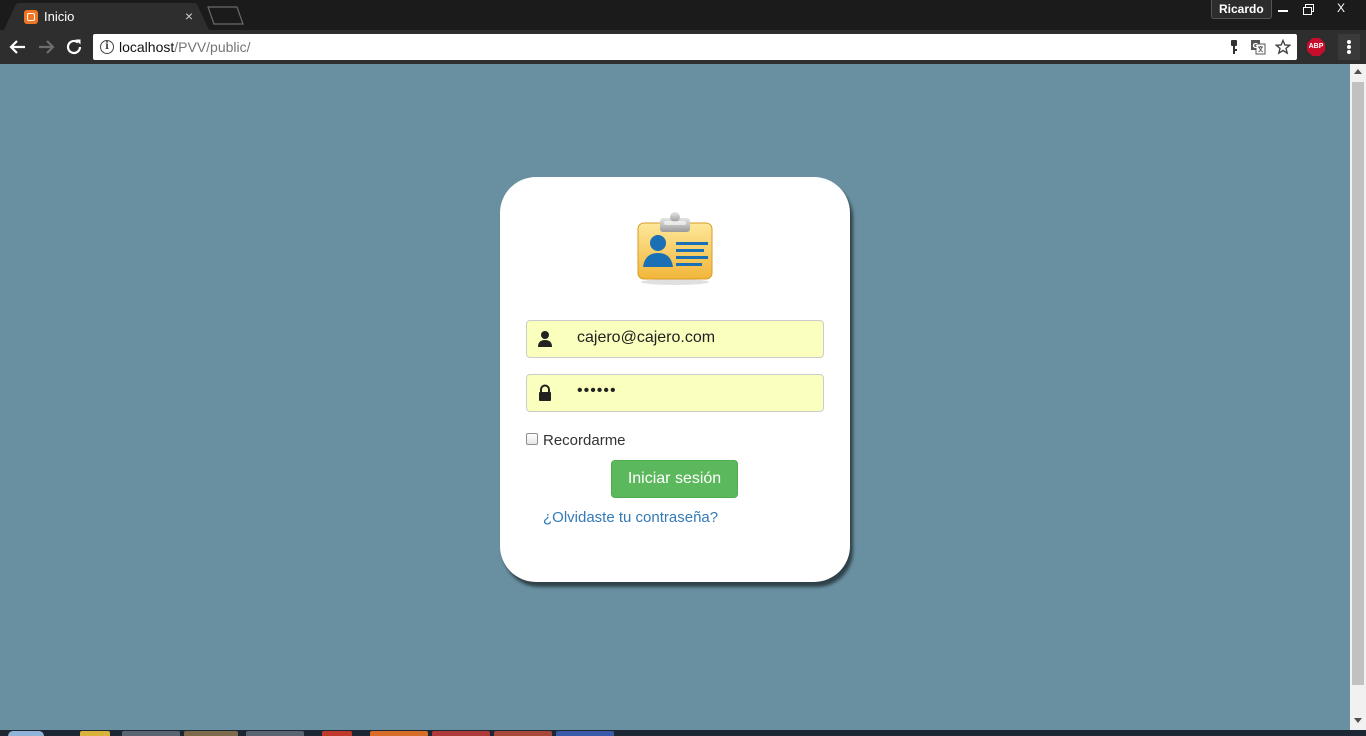 Image resolution: width=1366 pixels, height=736 pixels. Describe the element at coordinates (189, 16) in the screenshot. I see `tab-close-icon: ×` at that location.